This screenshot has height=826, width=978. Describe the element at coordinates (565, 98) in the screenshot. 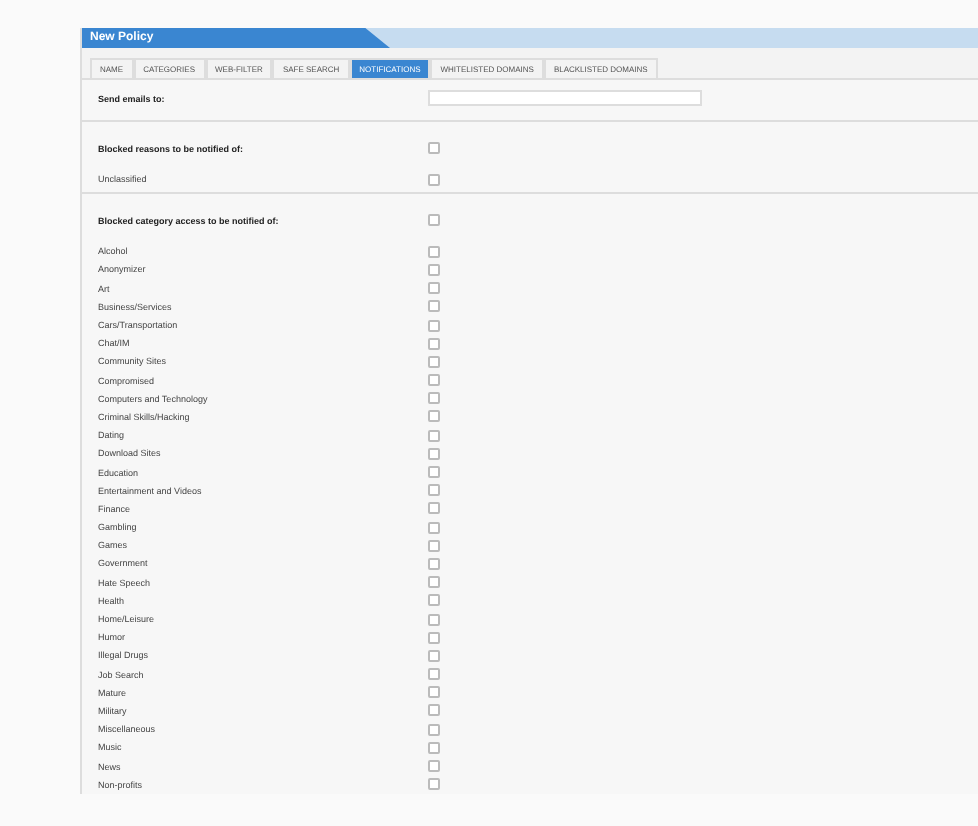

I see `email-field` at that location.